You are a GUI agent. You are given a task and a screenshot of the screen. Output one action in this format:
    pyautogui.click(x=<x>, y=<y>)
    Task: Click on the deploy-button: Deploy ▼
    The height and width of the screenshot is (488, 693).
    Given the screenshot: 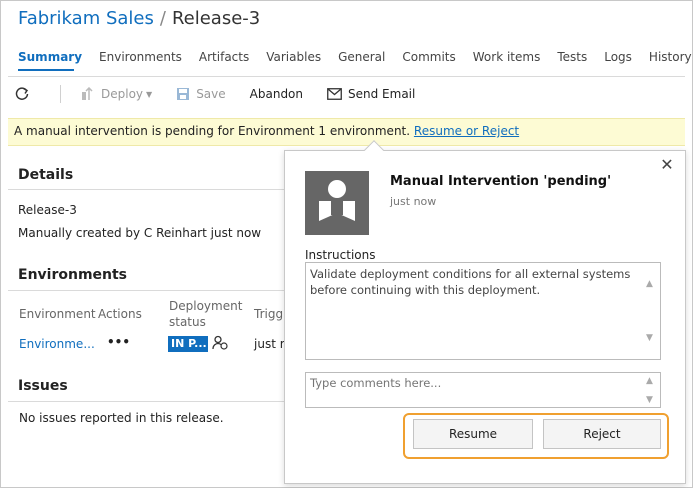 What is the action you would take?
    pyautogui.click(x=116, y=94)
    